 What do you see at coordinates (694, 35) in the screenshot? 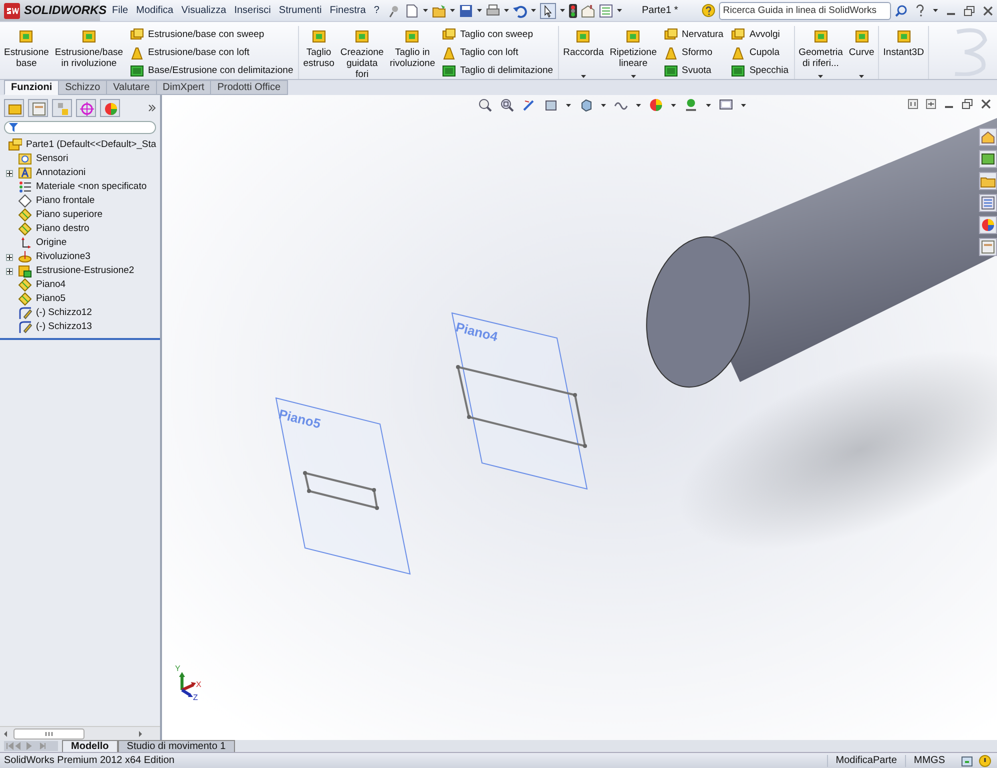
I see `toolbar-button: Nervatura` at bounding box center [694, 35].